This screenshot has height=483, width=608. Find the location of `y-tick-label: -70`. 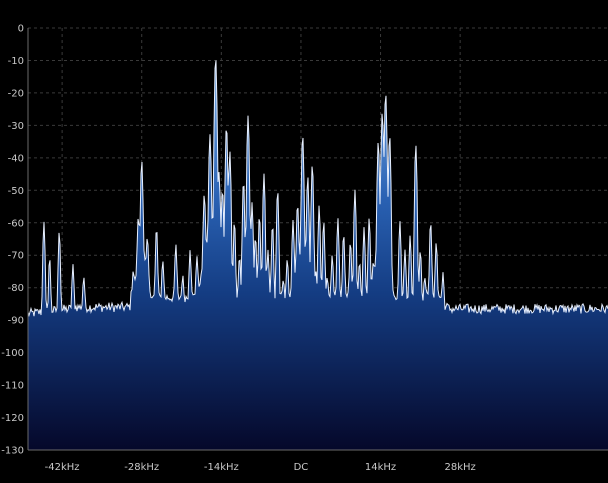

y-tick-label: -70 is located at coordinates (16, 256).